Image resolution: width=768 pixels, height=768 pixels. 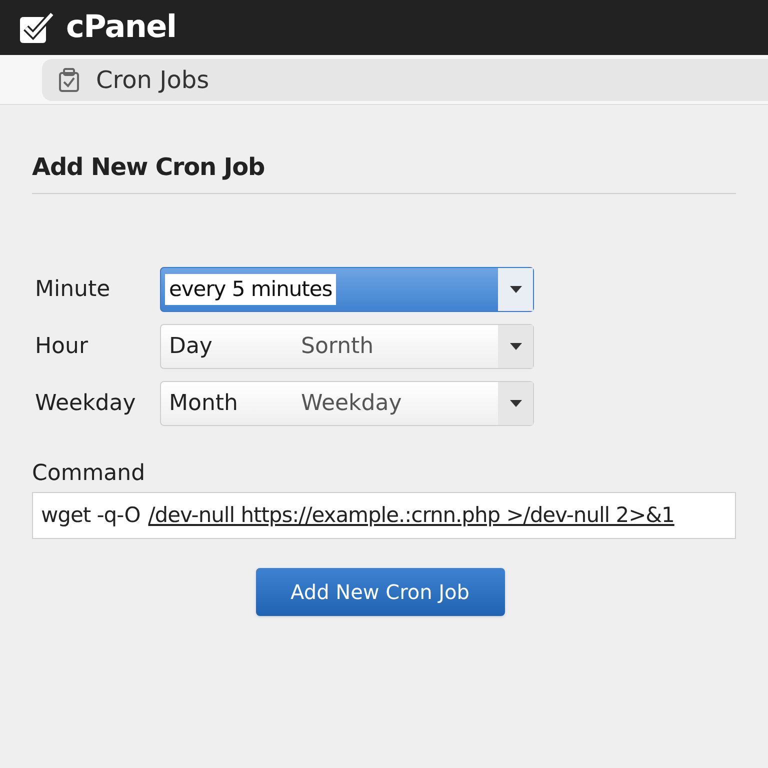 What do you see at coordinates (250, 290) in the screenshot?
I see `dropdown-value: every 5 minutes` at bounding box center [250, 290].